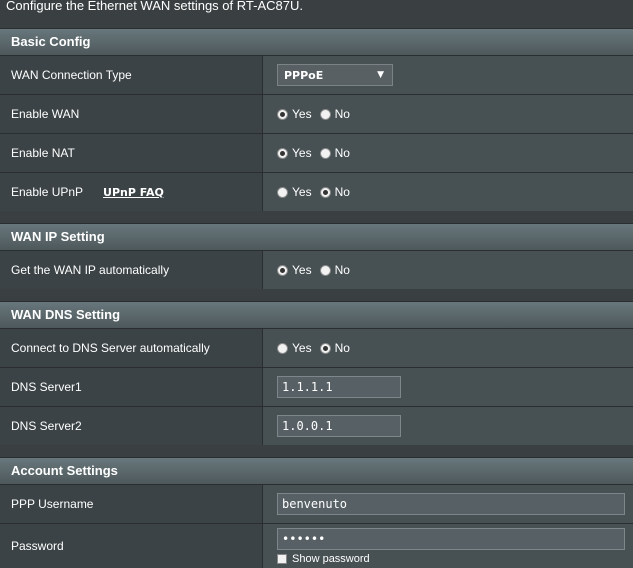 The width and height of the screenshot is (633, 568). Describe the element at coordinates (448, 426) in the screenshot. I see `dns-server2-cell: 1.0.0.1` at that location.